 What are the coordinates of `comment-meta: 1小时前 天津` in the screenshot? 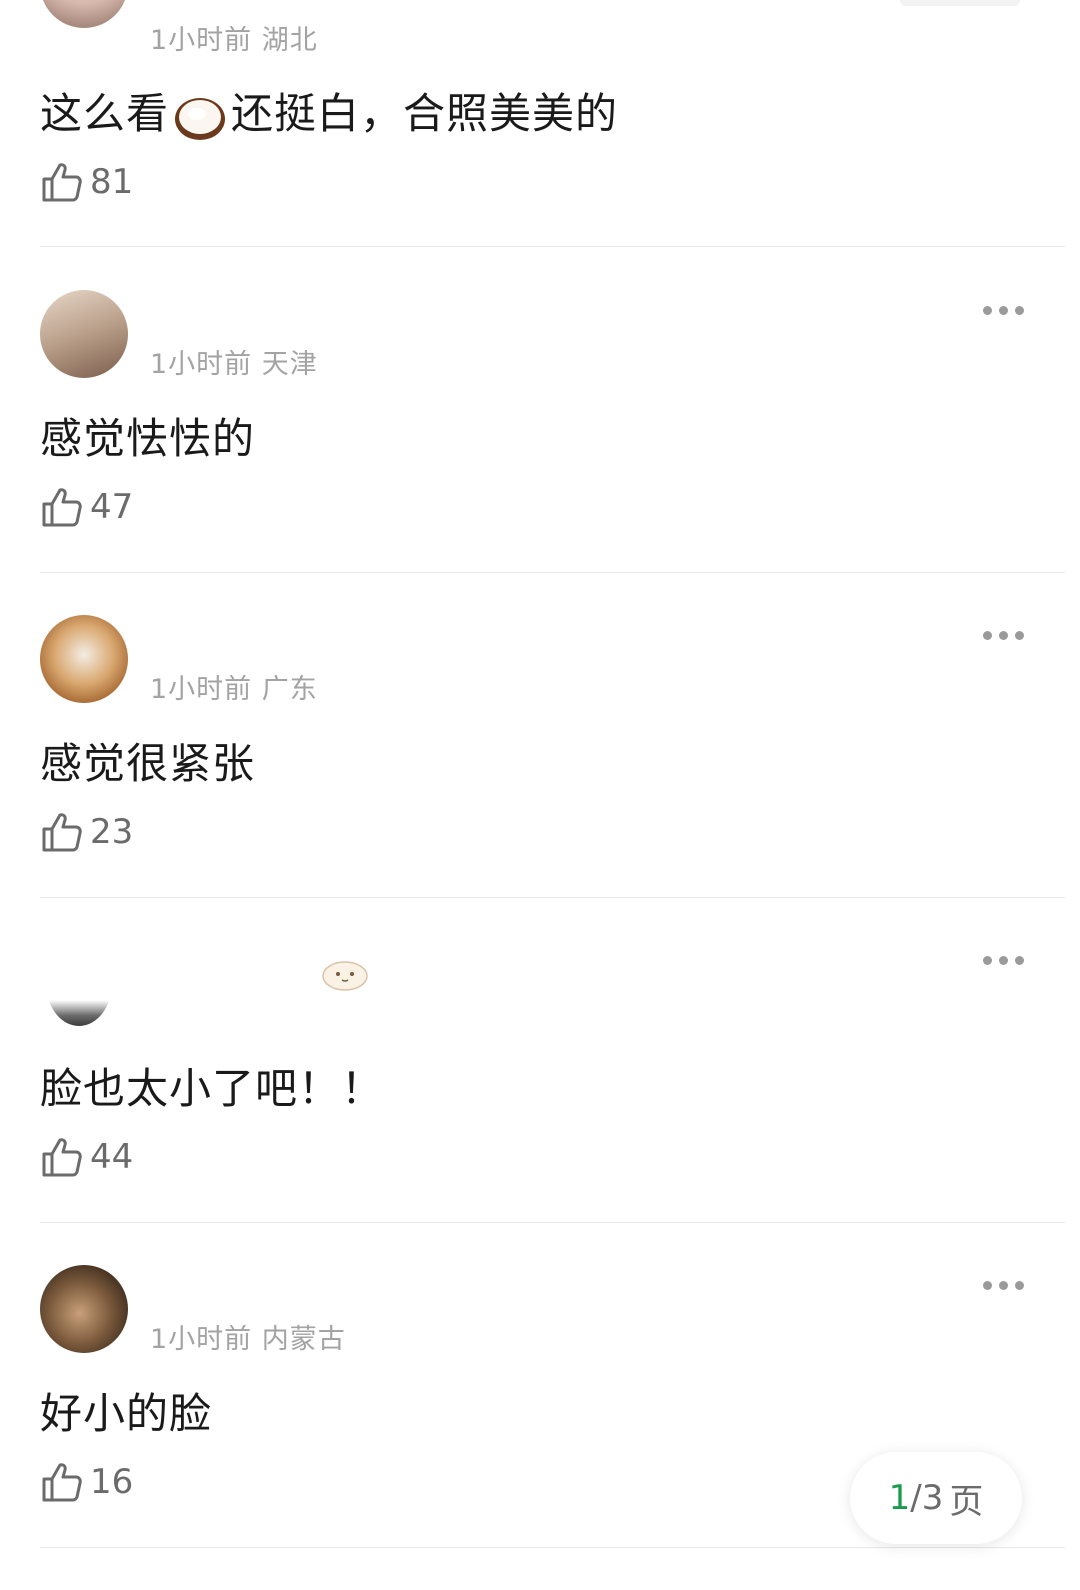 It's located at (234, 361).